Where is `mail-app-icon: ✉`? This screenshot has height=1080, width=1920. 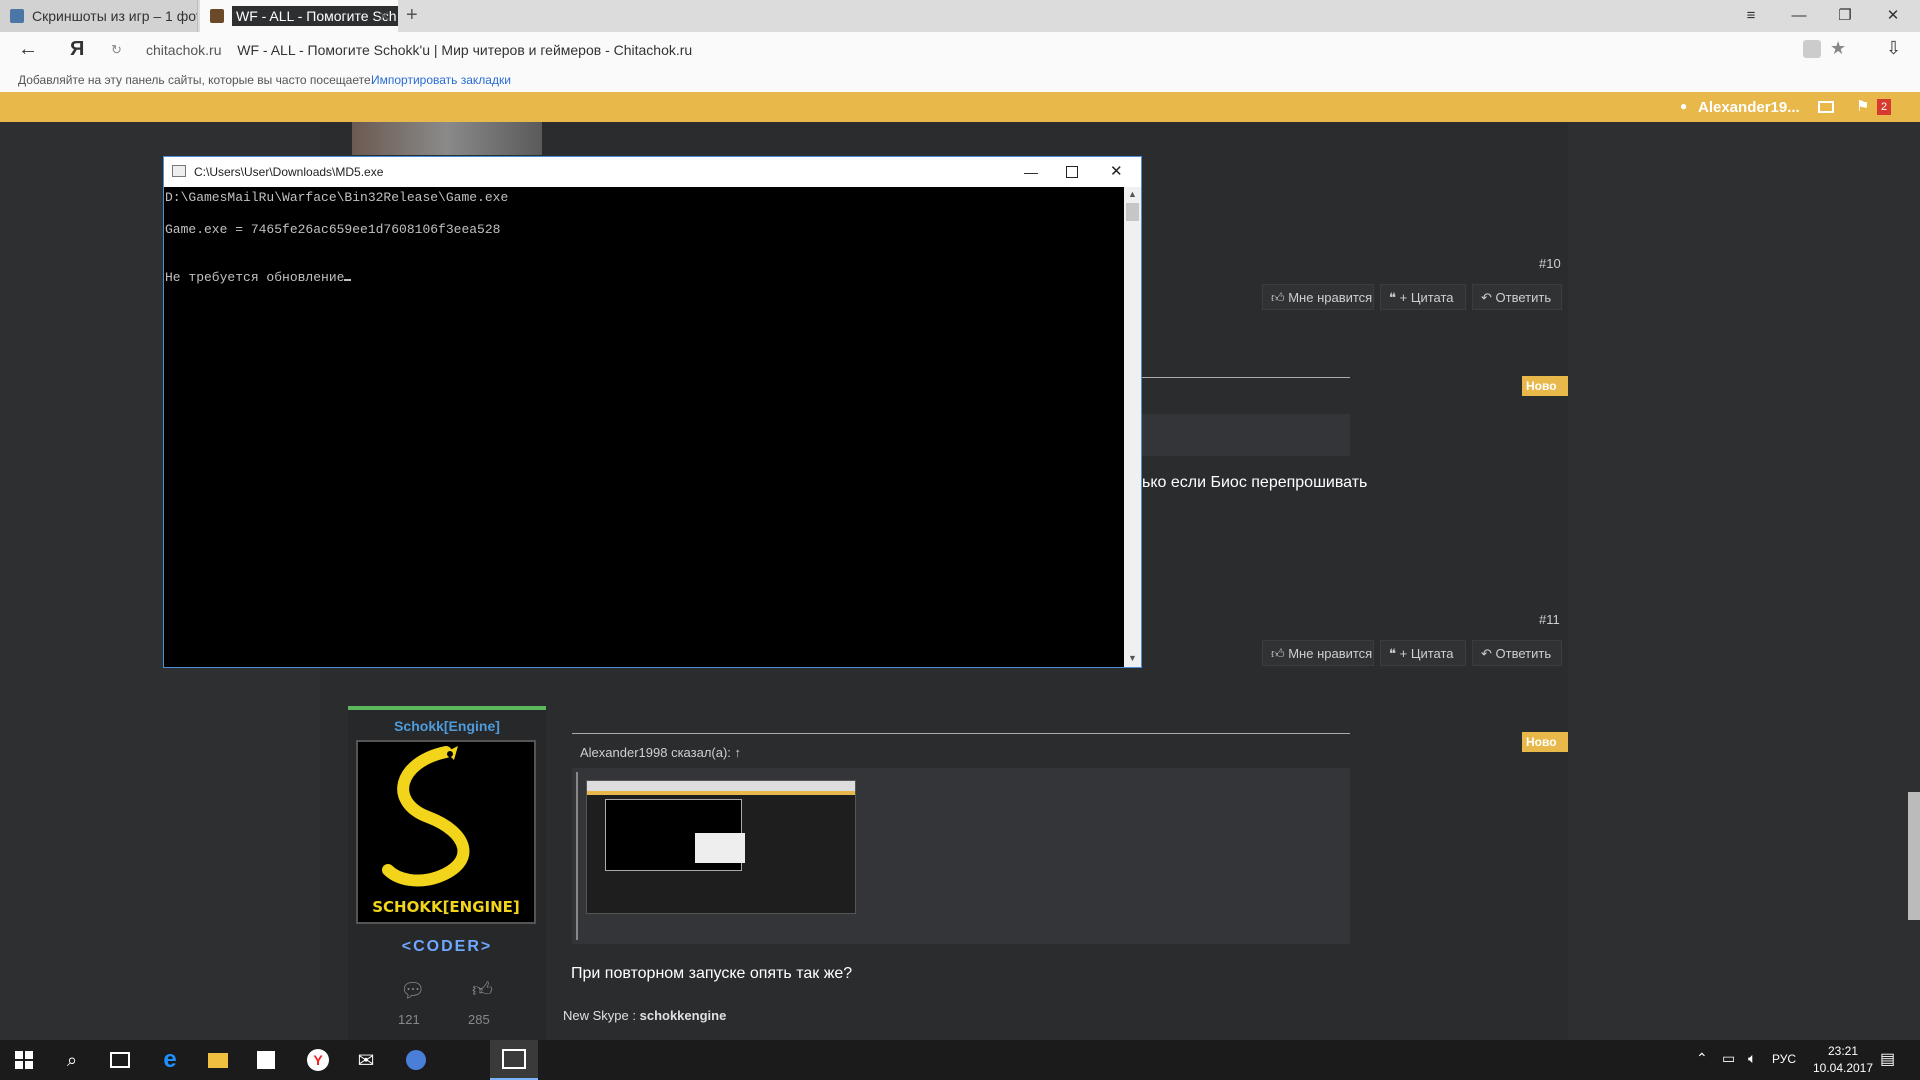
mail-app-icon: ✉ is located at coordinates (366, 1060).